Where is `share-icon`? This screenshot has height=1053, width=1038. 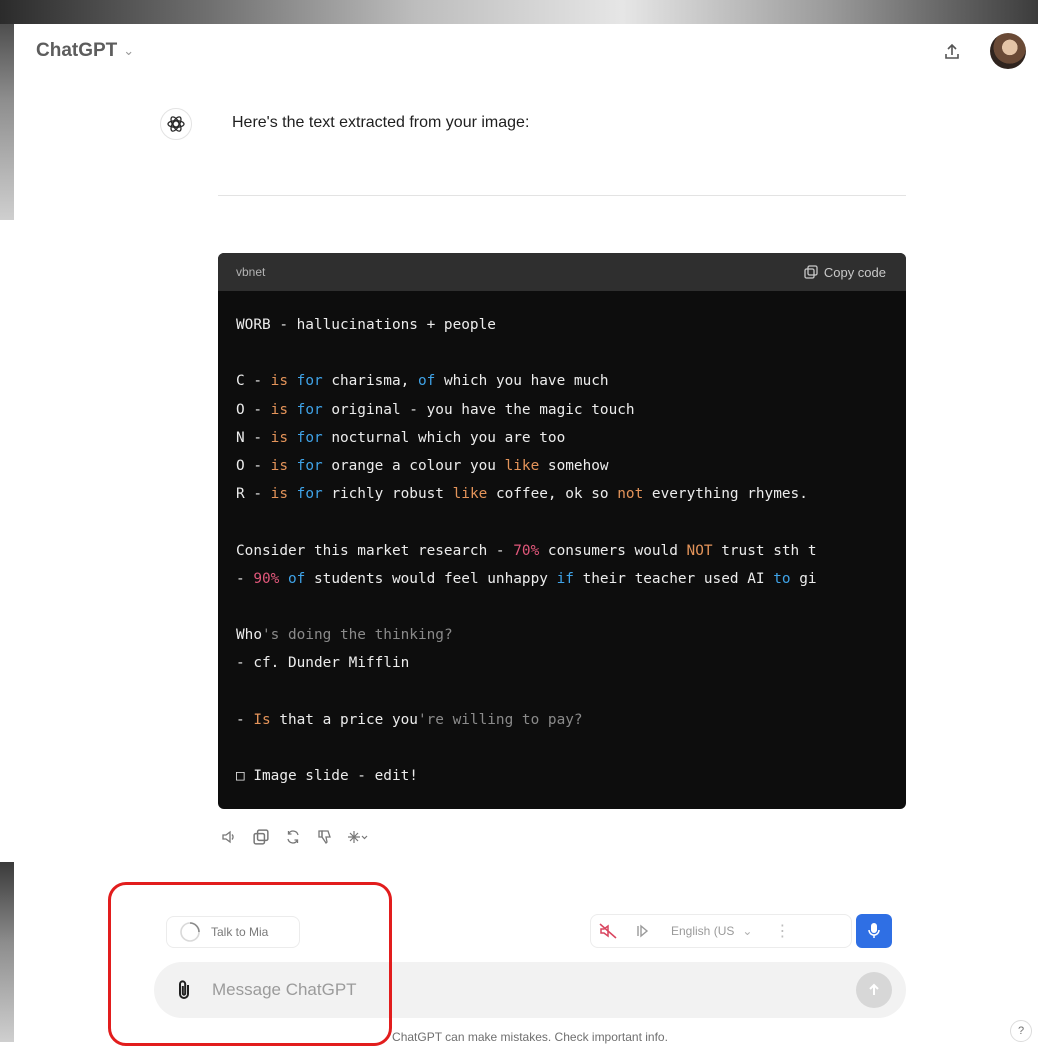 share-icon is located at coordinates (952, 51).